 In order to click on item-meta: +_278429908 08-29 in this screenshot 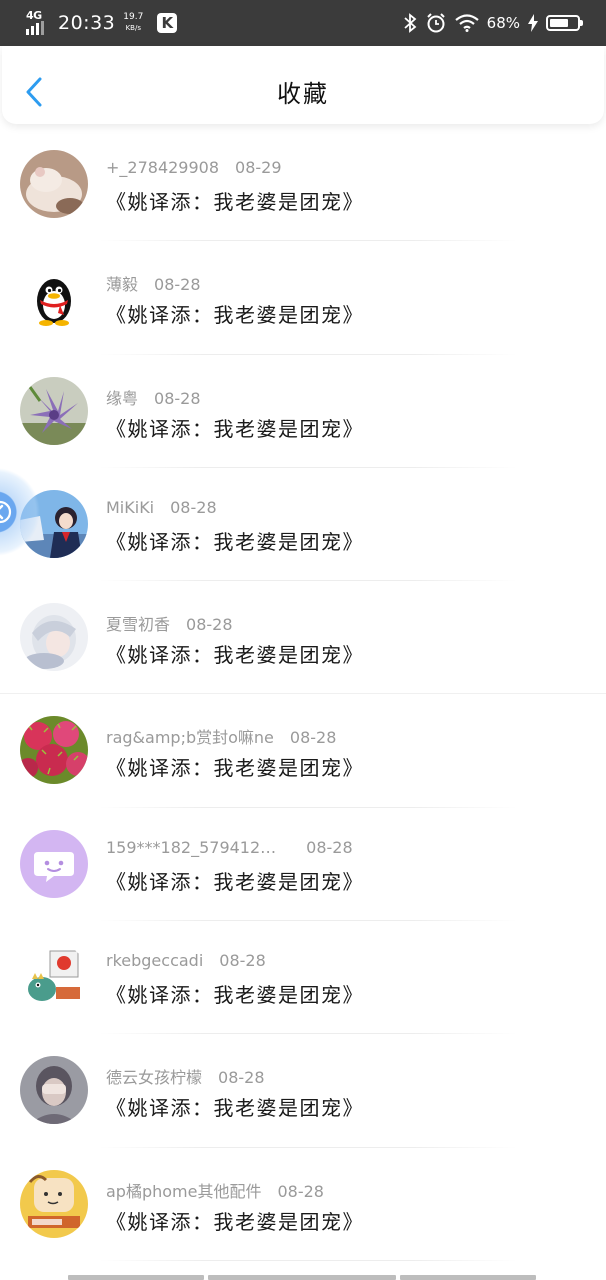, I will do `click(194, 167)`.